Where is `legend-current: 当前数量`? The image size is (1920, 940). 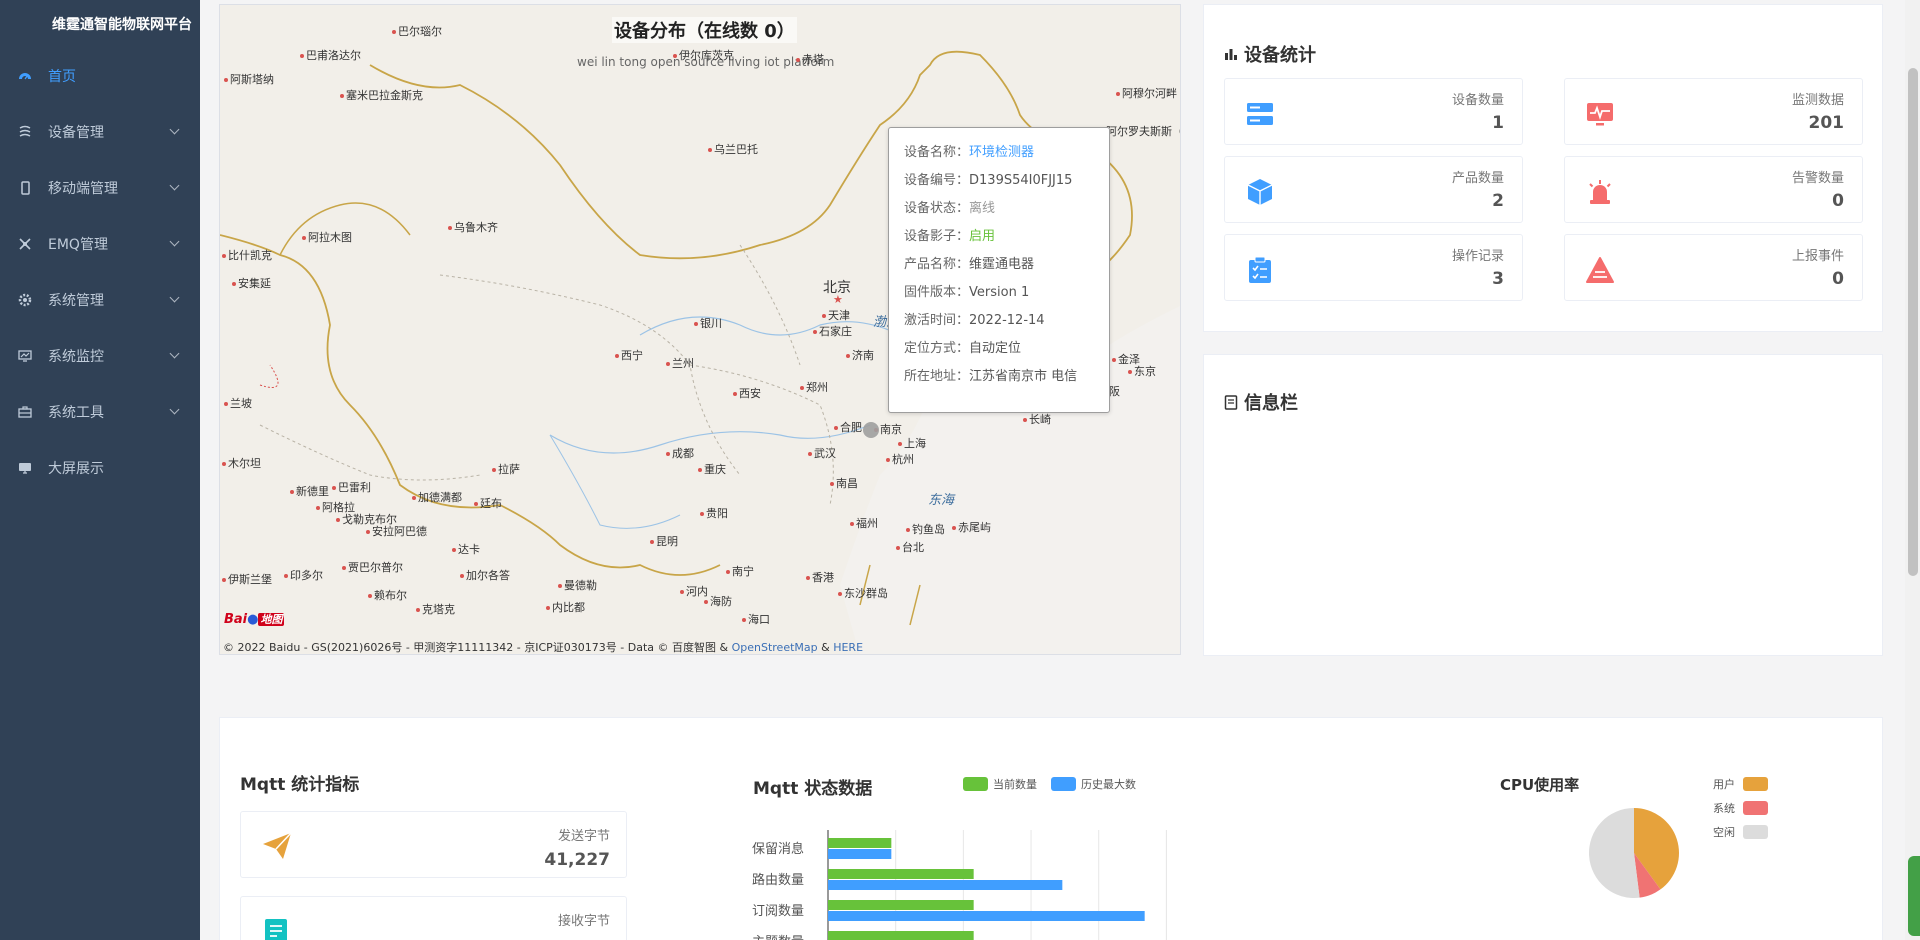
legend-current: 当前数量 is located at coordinates (1000, 784).